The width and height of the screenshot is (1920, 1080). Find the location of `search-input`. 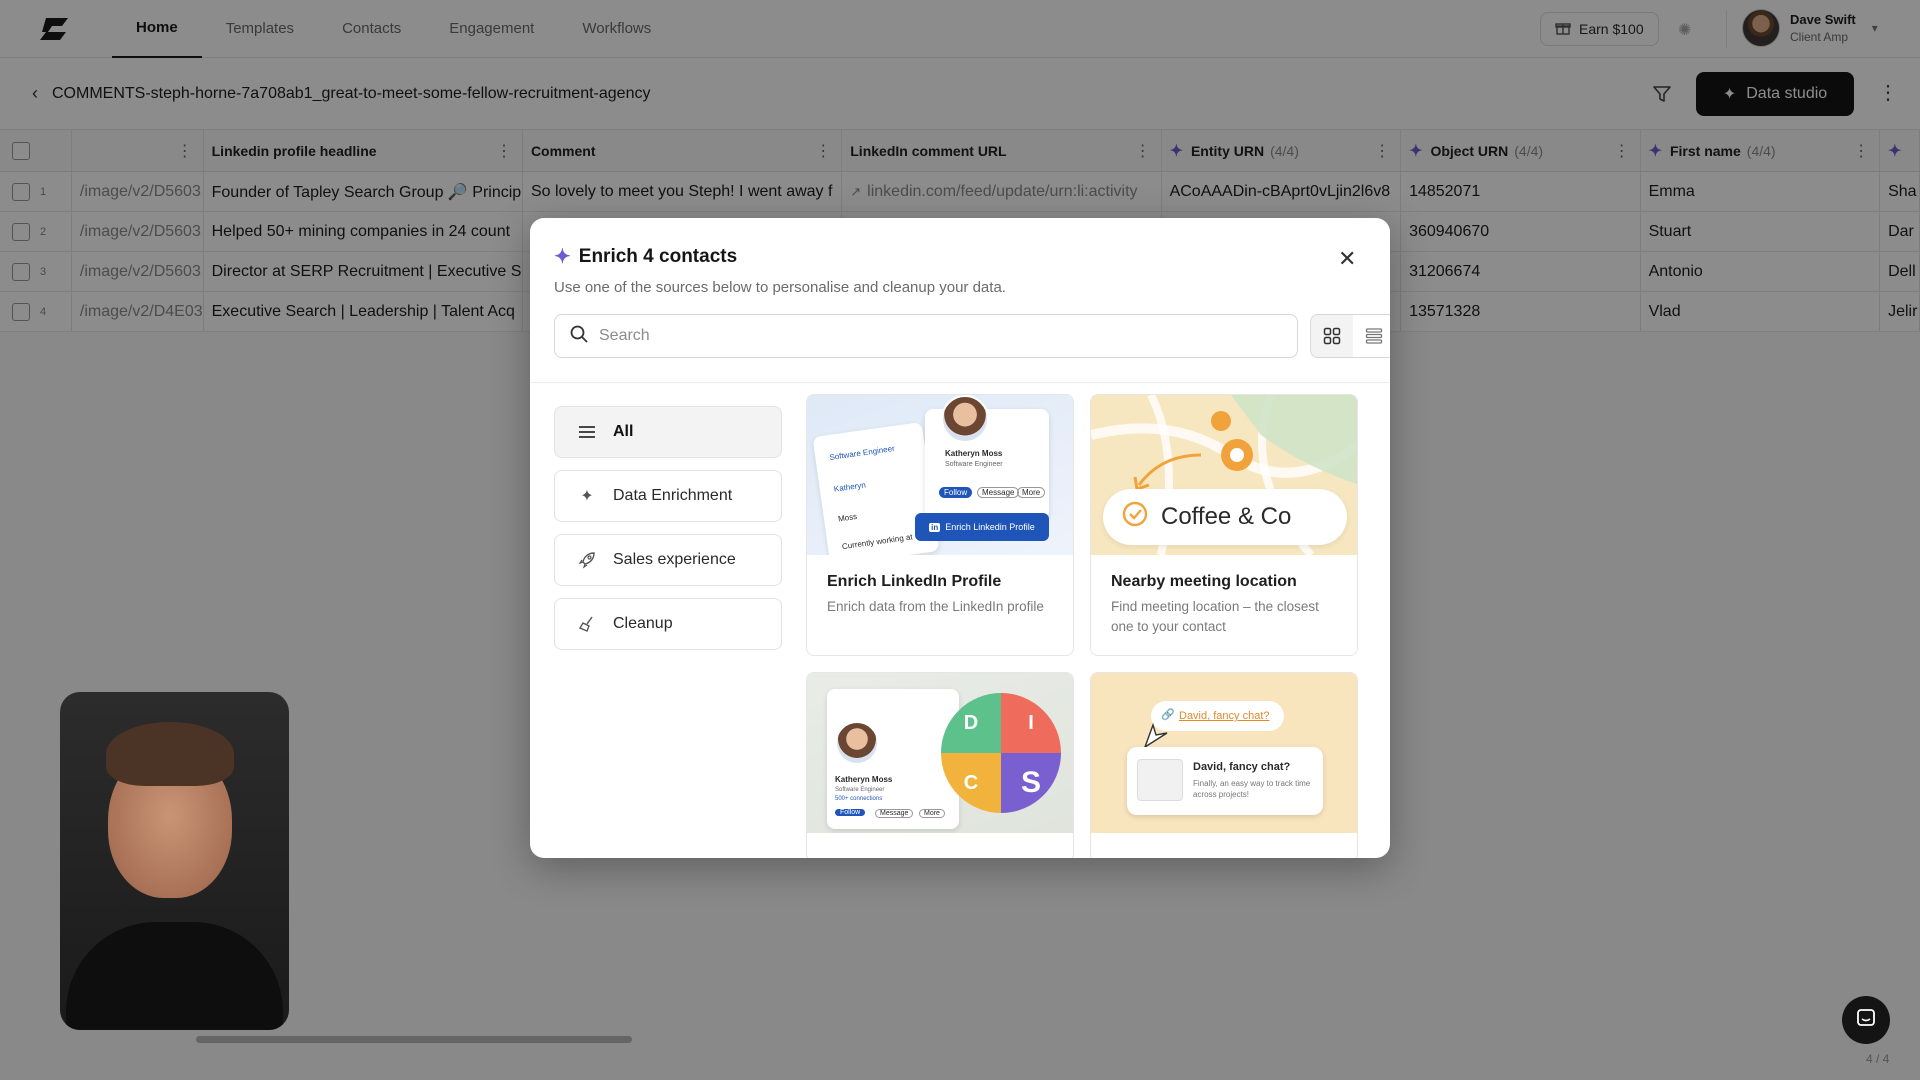

search-input is located at coordinates (939, 336).